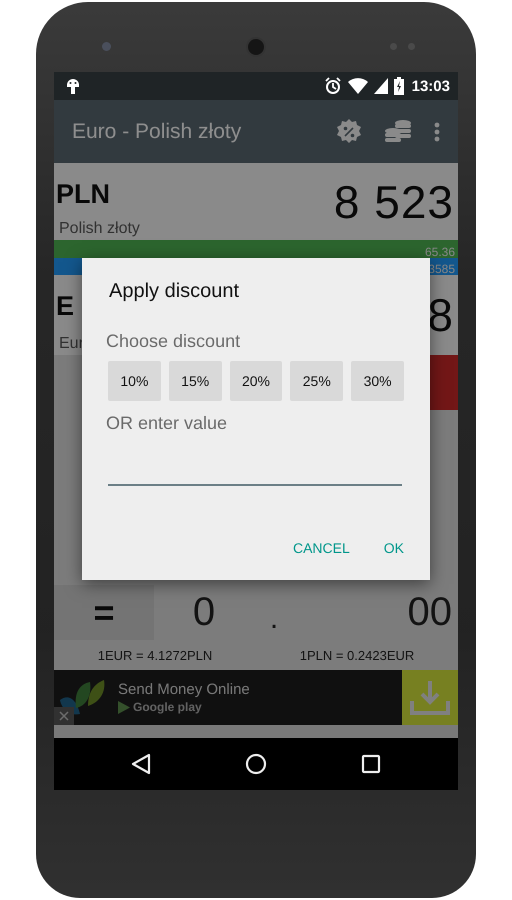 The width and height of the screenshot is (512, 900). Describe the element at coordinates (274, 618) in the screenshot. I see `decimal-point: .` at that location.